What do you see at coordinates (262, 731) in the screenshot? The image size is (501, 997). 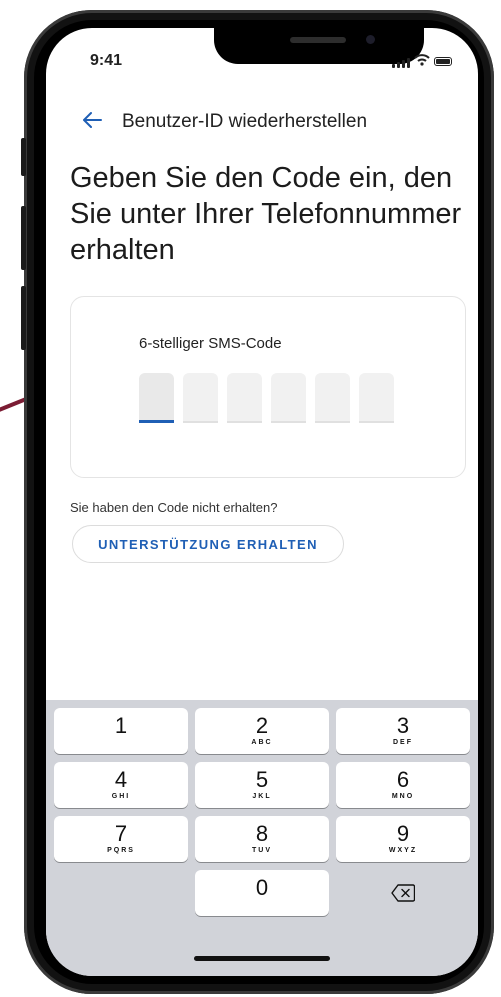 I see `key-2: 2 ABC` at bounding box center [262, 731].